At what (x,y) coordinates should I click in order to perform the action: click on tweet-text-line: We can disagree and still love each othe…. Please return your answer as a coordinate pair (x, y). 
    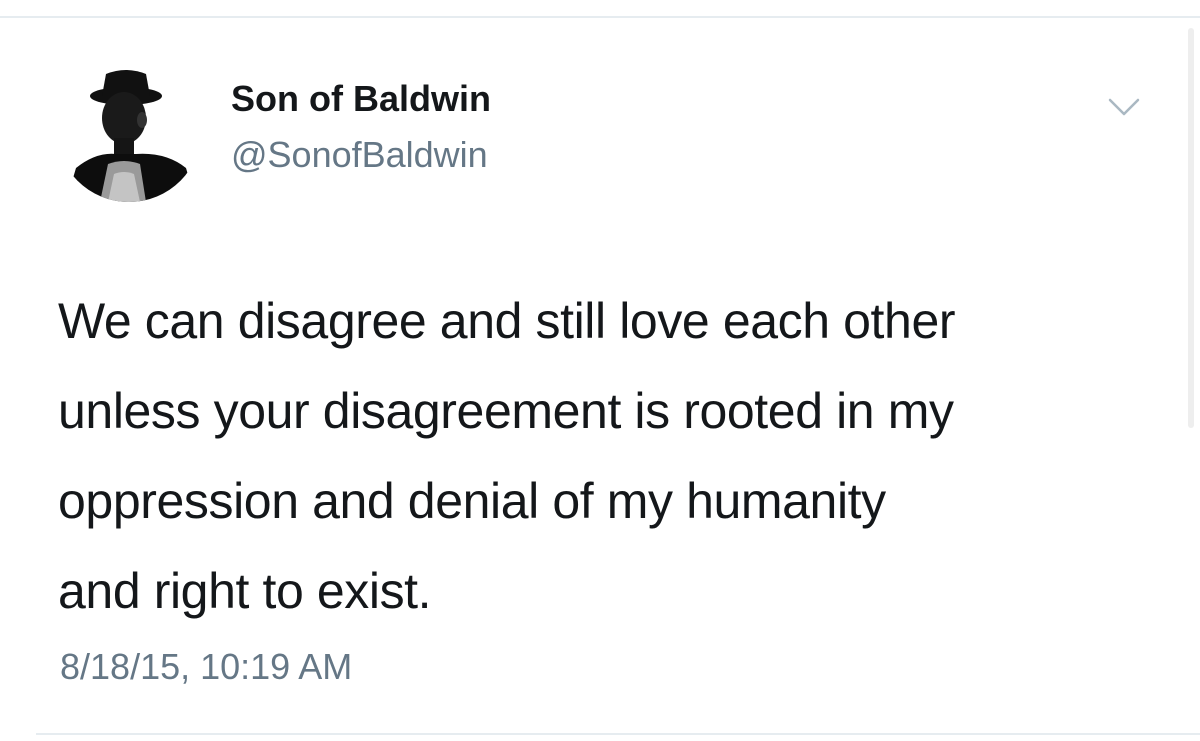
    Looking at the image, I should click on (507, 321).